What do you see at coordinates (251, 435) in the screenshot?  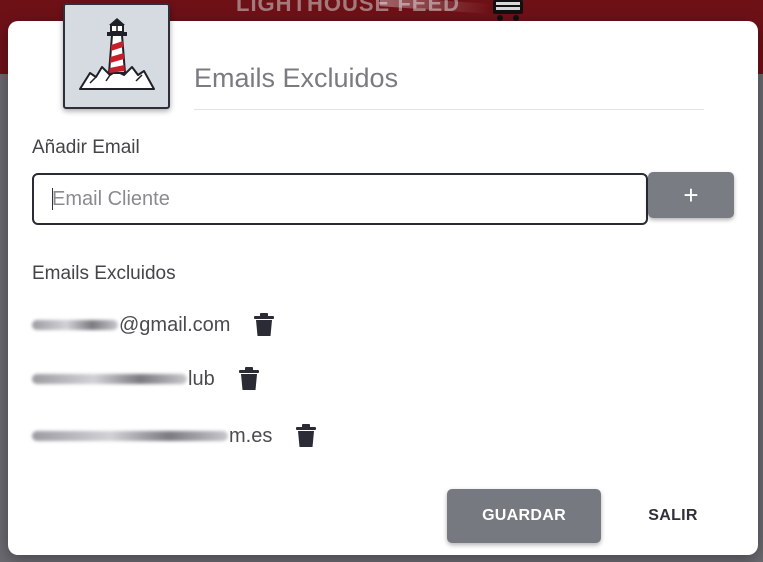 I see `email-suffix: m.es` at bounding box center [251, 435].